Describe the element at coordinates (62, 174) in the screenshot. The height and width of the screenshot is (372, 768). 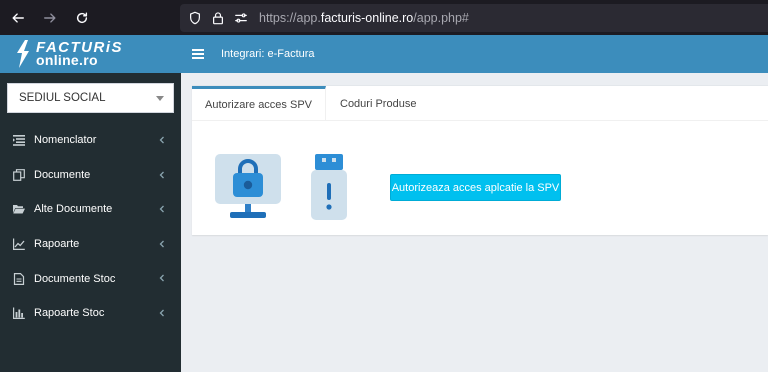
I see `sidebar-item-label: Documente` at that location.